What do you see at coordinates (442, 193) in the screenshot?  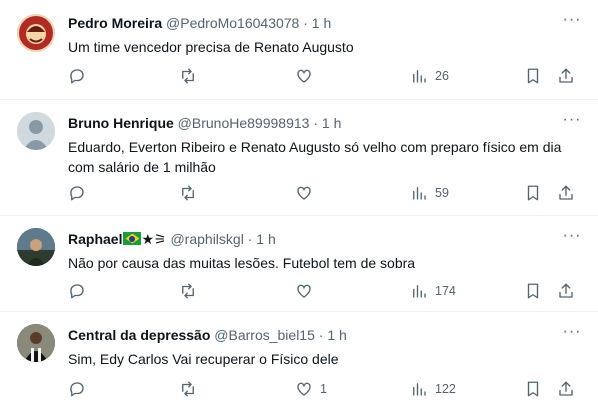 I see `view-count: 59` at bounding box center [442, 193].